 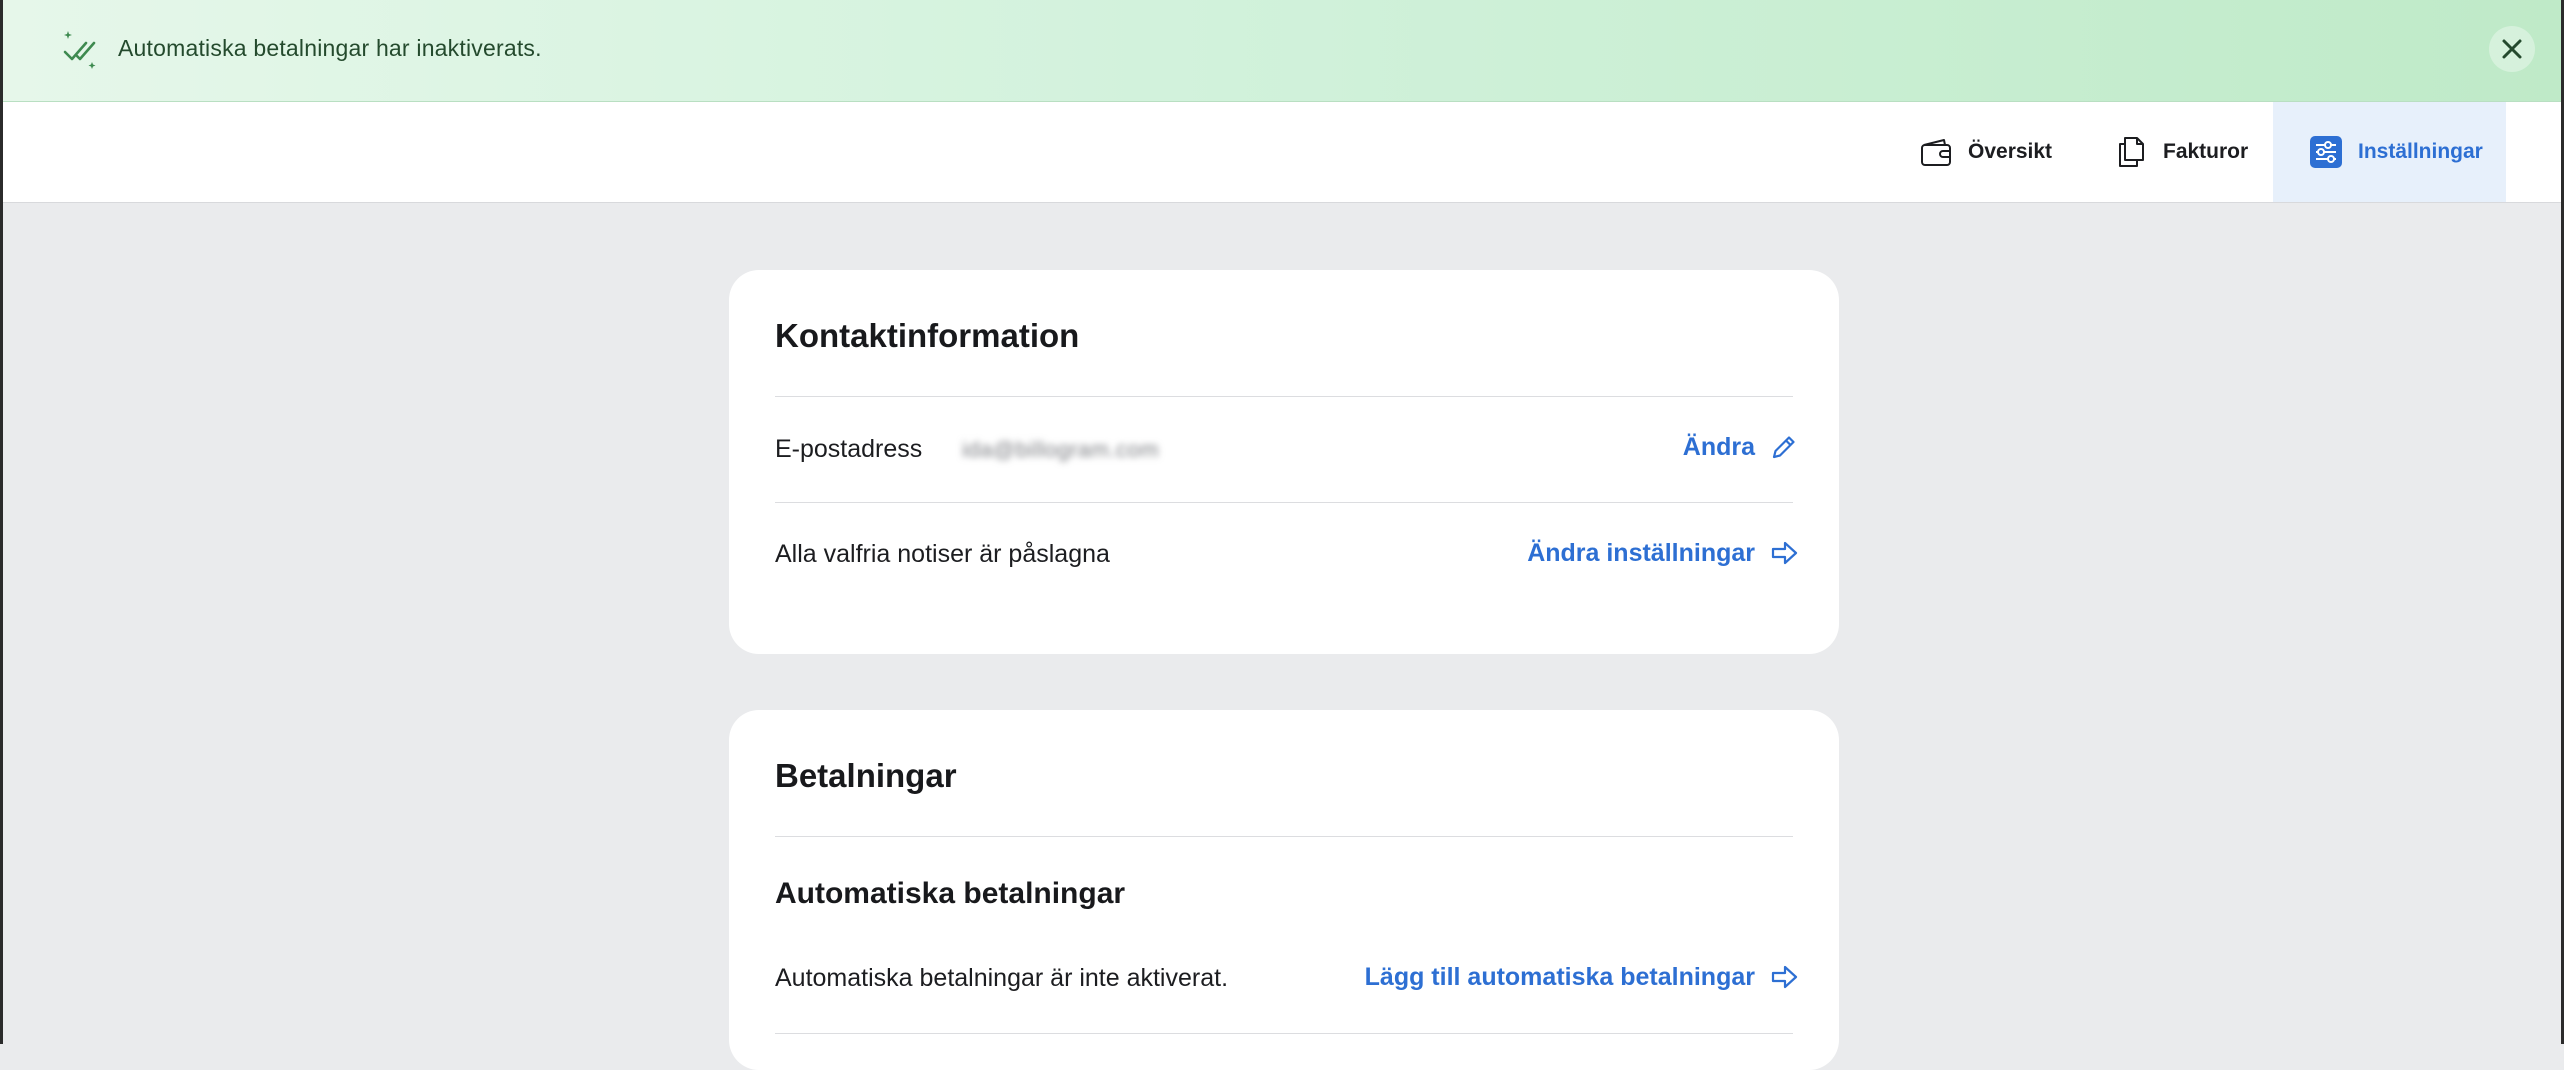 I want to click on nav-item-fakturor: Fakturor, so click(x=2180, y=152).